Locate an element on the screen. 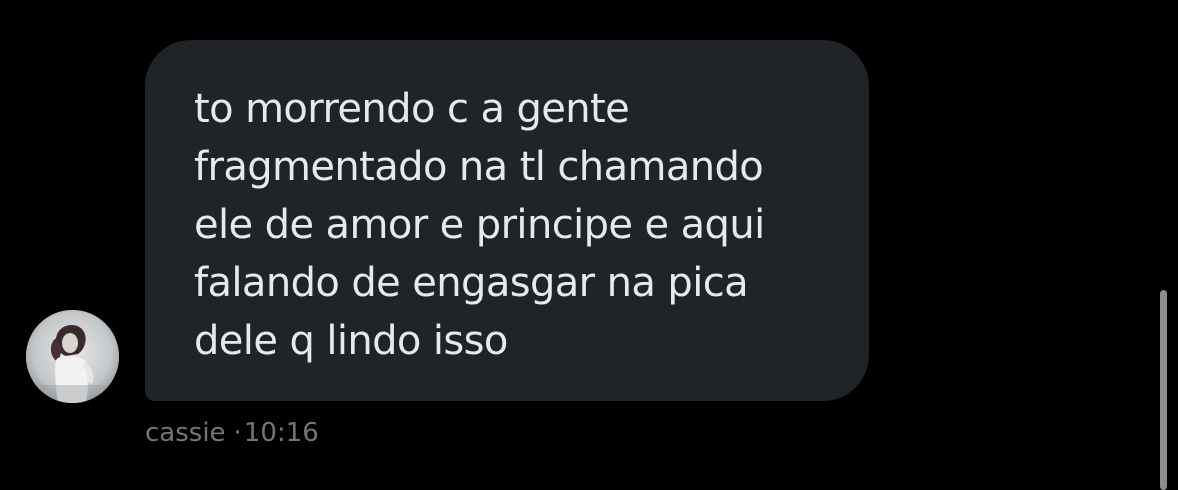  message-timestamp: 10:16 is located at coordinates (281, 433).